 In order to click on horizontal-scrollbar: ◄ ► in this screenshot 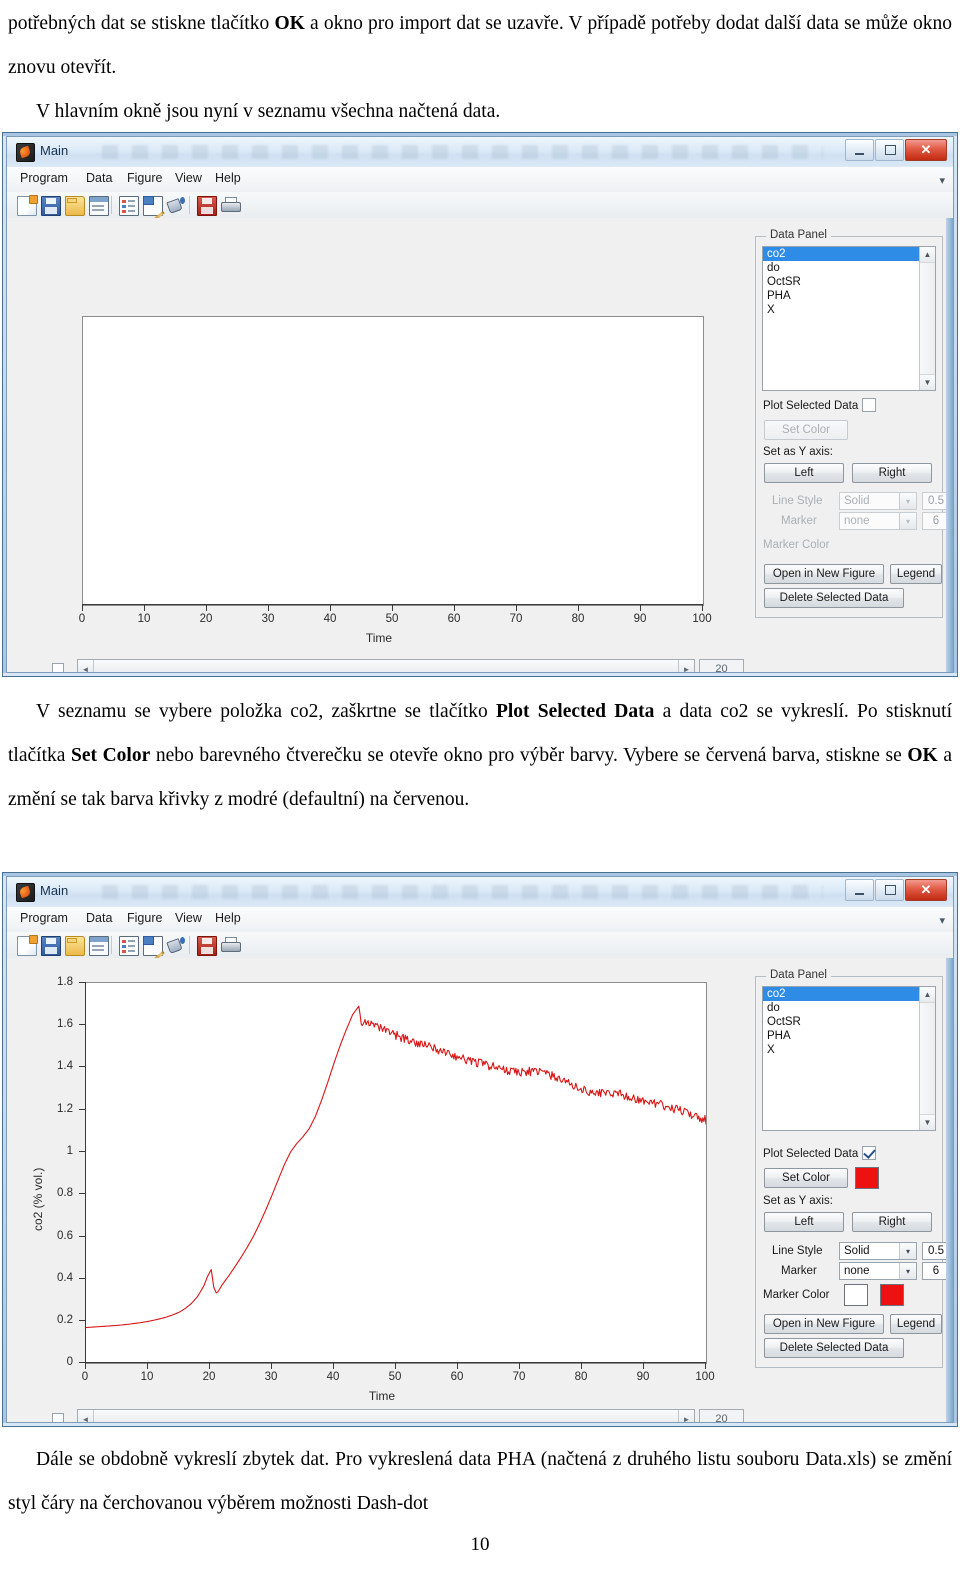, I will do `click(386, 1415)`.